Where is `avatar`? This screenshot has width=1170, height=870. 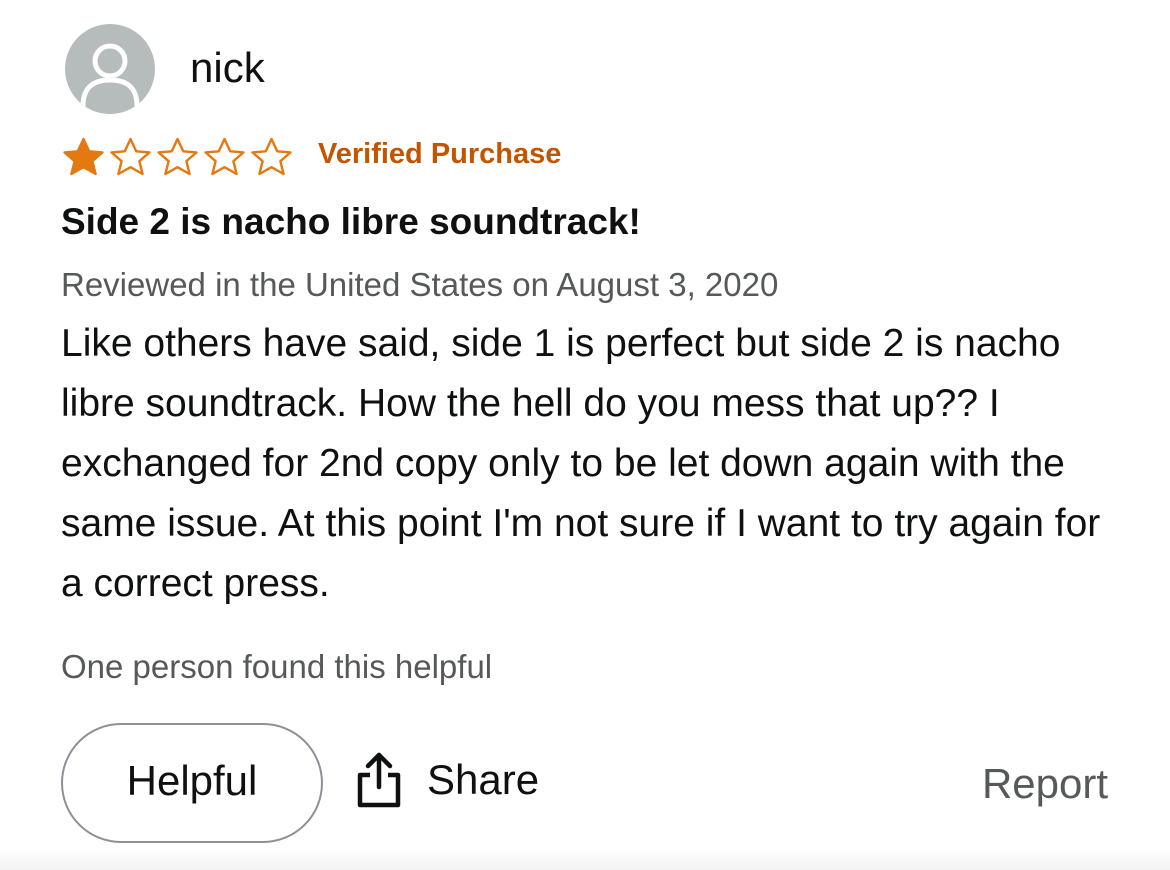
avatar is located at coordinates (110, 69).